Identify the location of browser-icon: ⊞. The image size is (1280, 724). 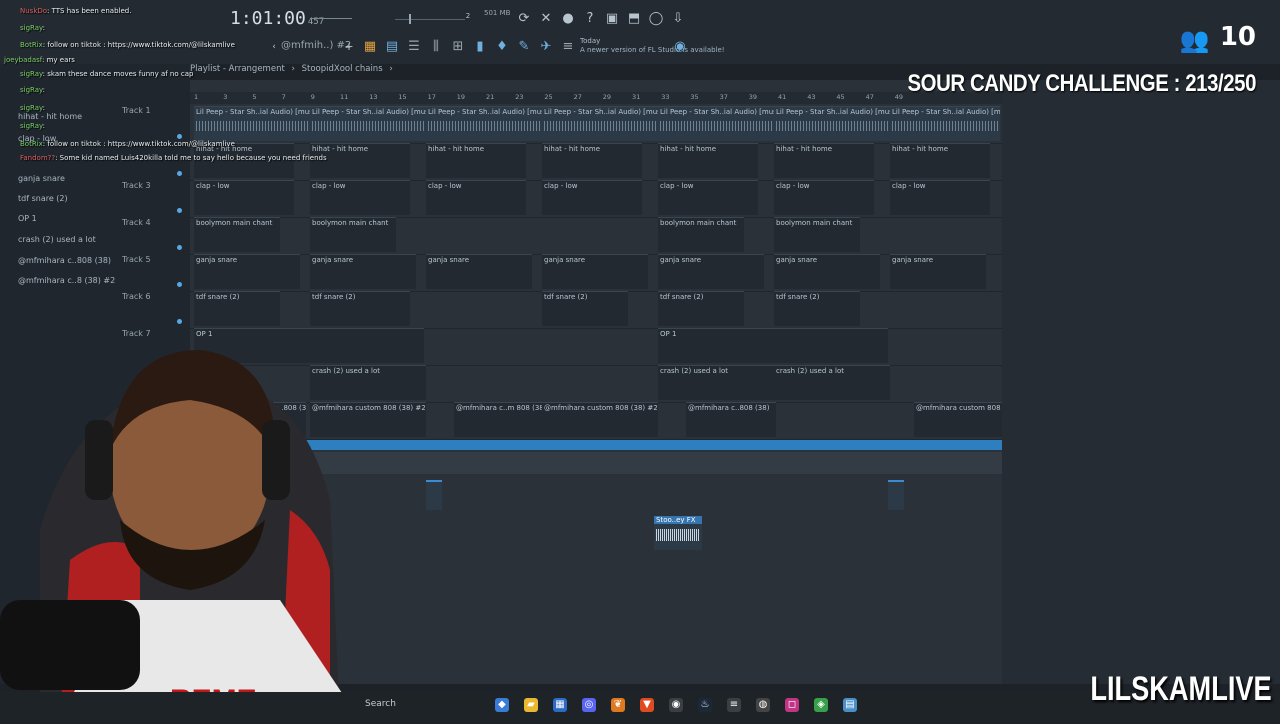
(458, 47).